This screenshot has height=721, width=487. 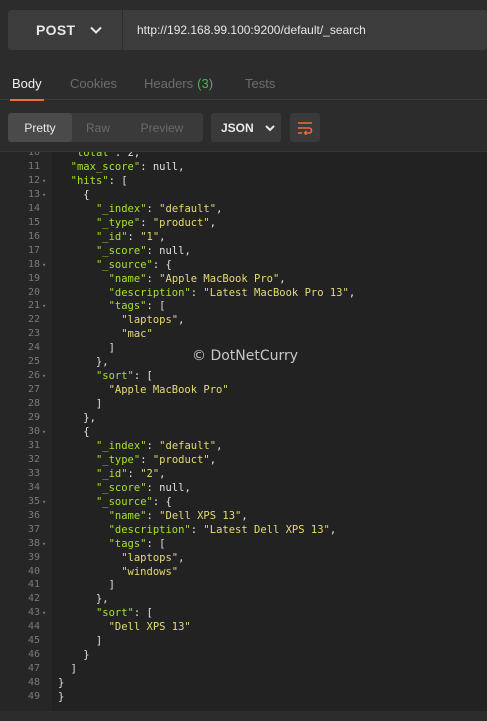 I want to click on line-number: 45, so click(x=33, y=641).